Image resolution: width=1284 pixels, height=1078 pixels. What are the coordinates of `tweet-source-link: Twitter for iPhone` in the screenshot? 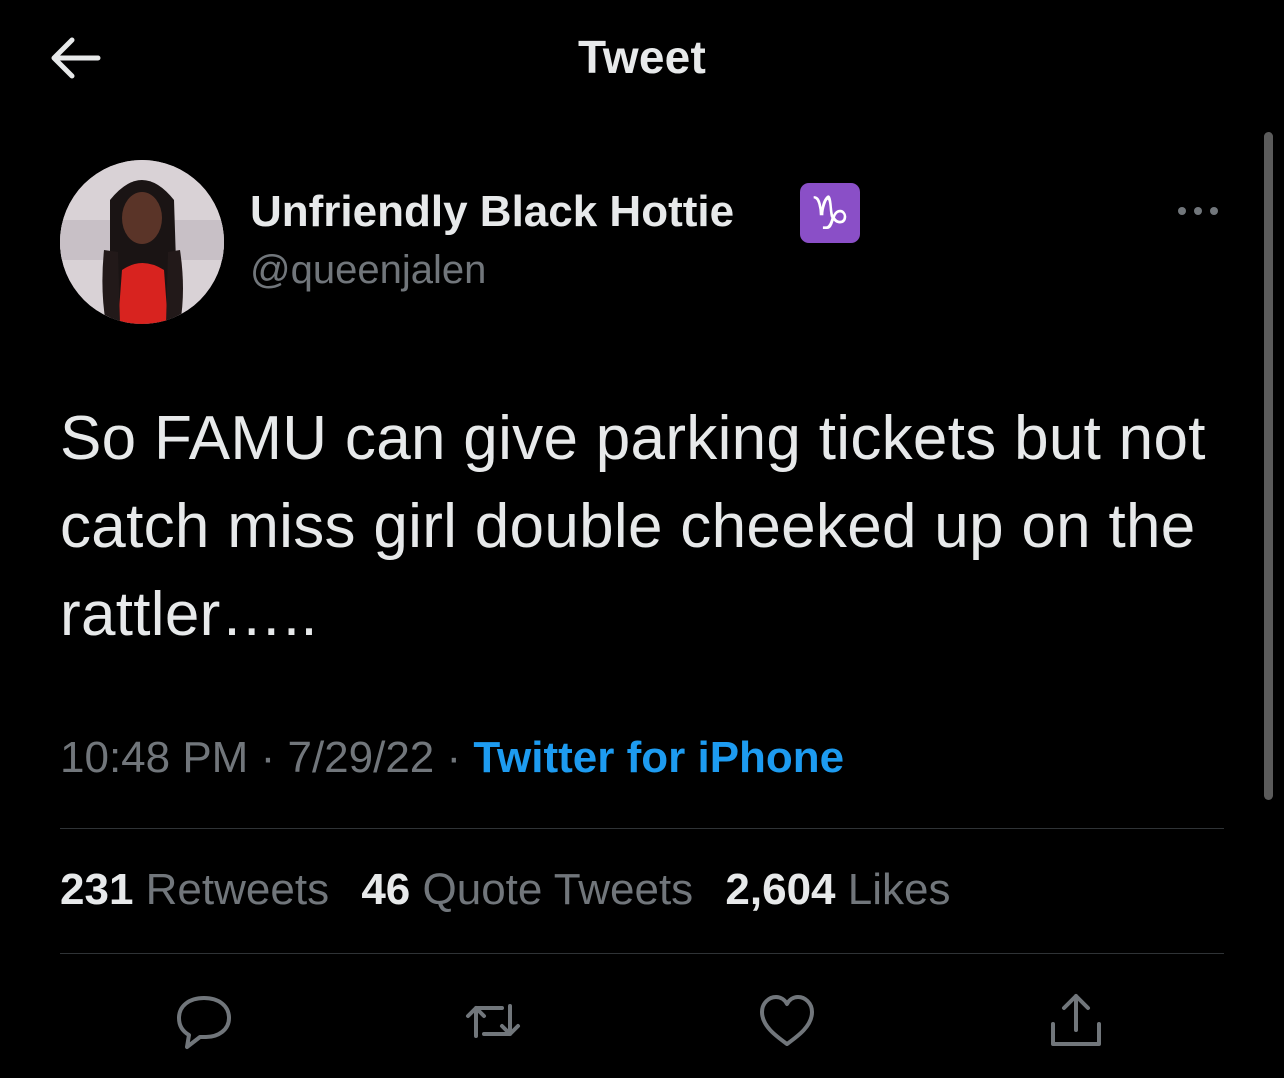 It's located at (658, 757).